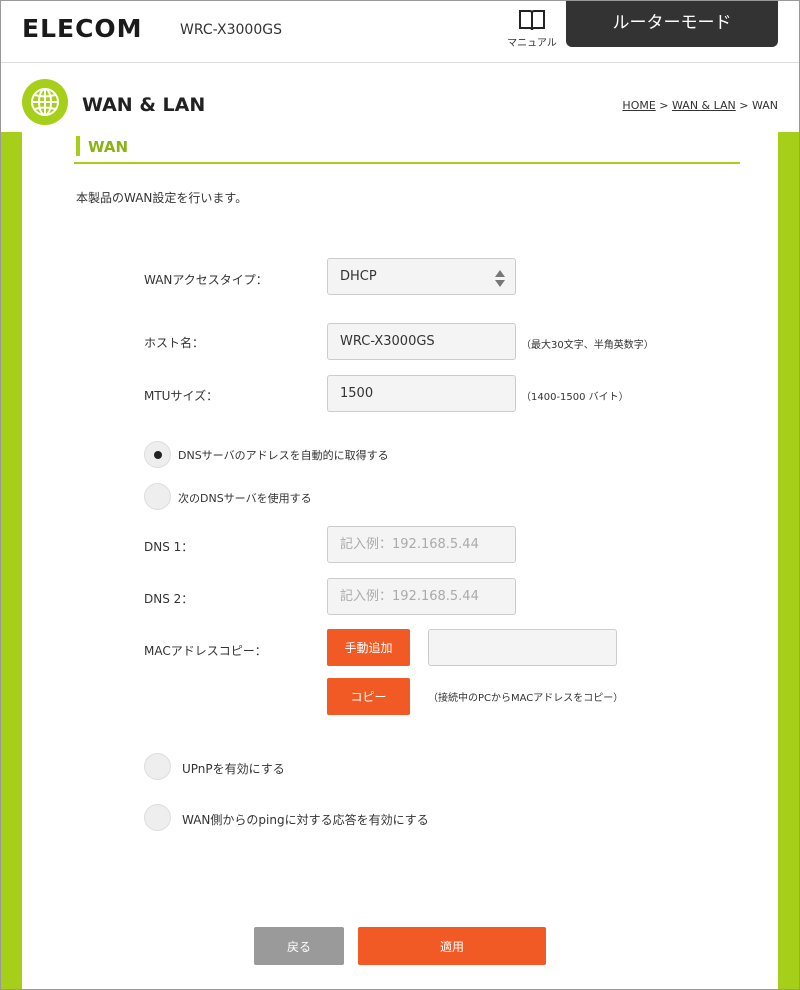  What do you see at coordinates (78, 146) in the screenshot?
I see `section-marker` at bounding box center [78, 146].